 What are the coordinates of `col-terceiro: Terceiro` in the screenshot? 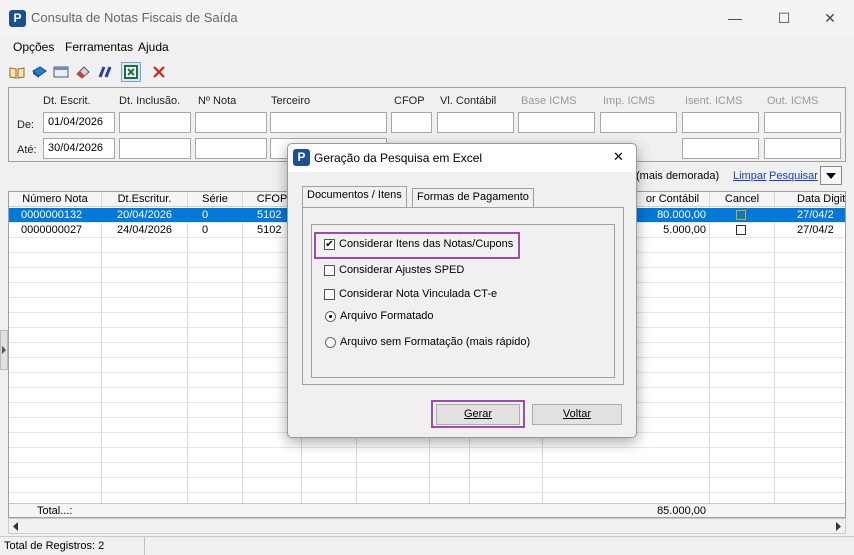 It's located at (291, 101).